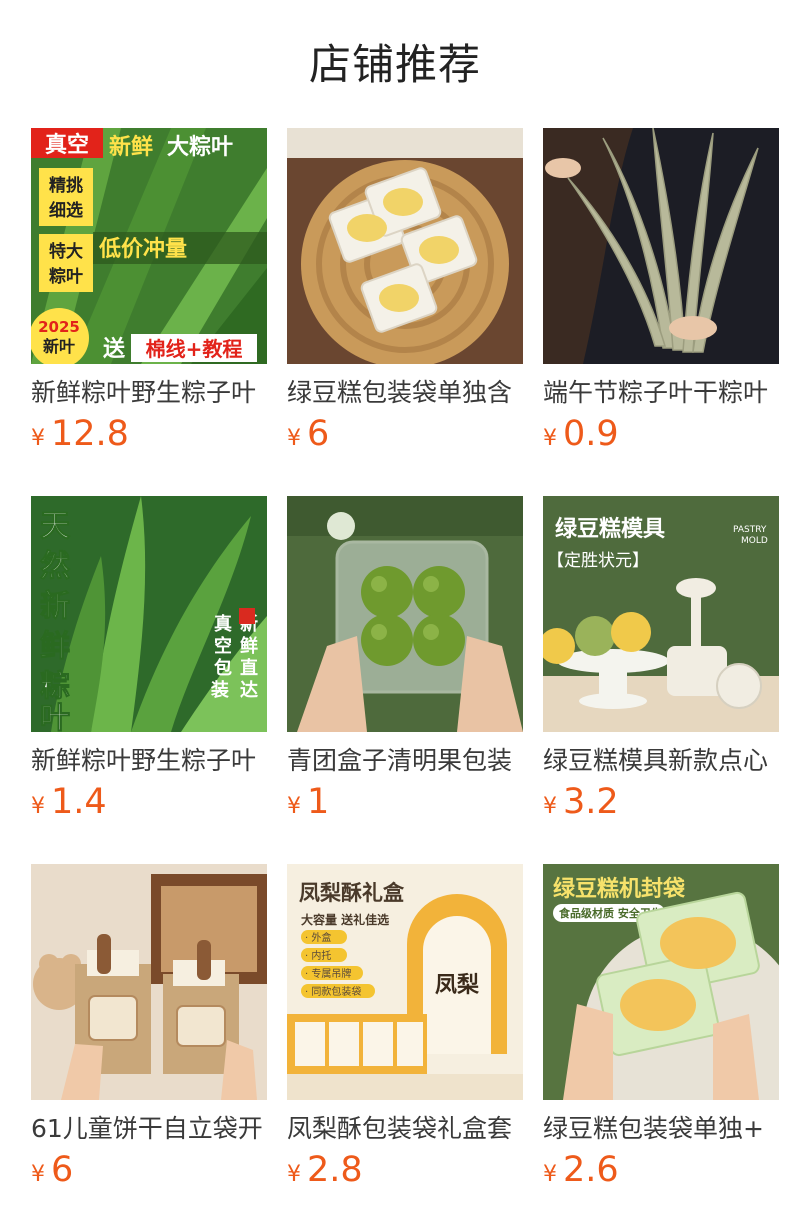 The height and width of the screenshot is (1232, 790). I want to click on product-card: 端午节粽子叶干粽叶 ¥0.9, so click(661, 298).